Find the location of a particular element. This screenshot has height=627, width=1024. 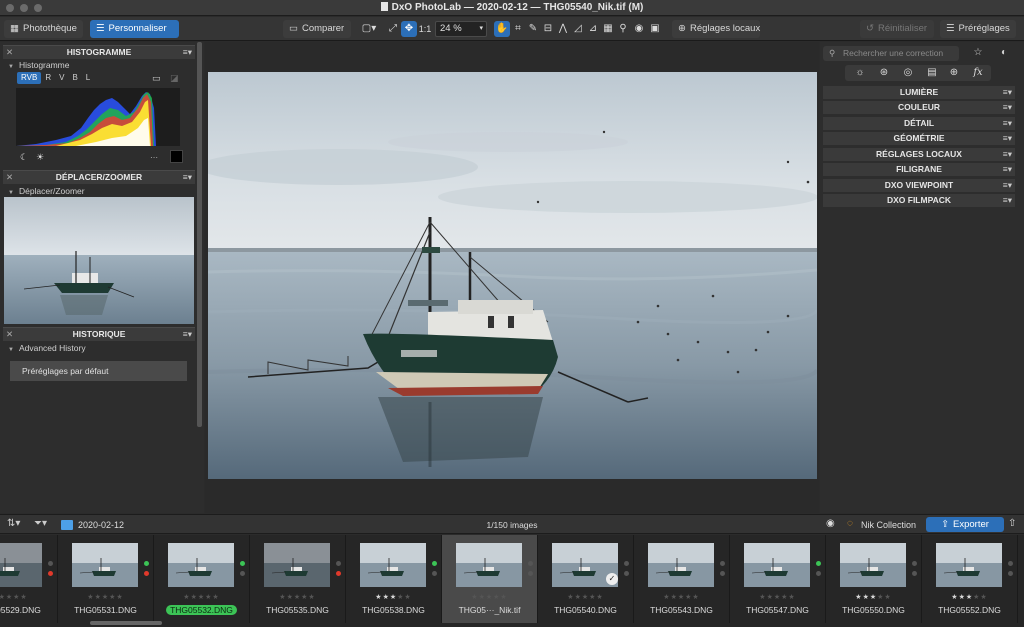

tab-library: ▦ Photothèque is located at coordinates (43, 29).